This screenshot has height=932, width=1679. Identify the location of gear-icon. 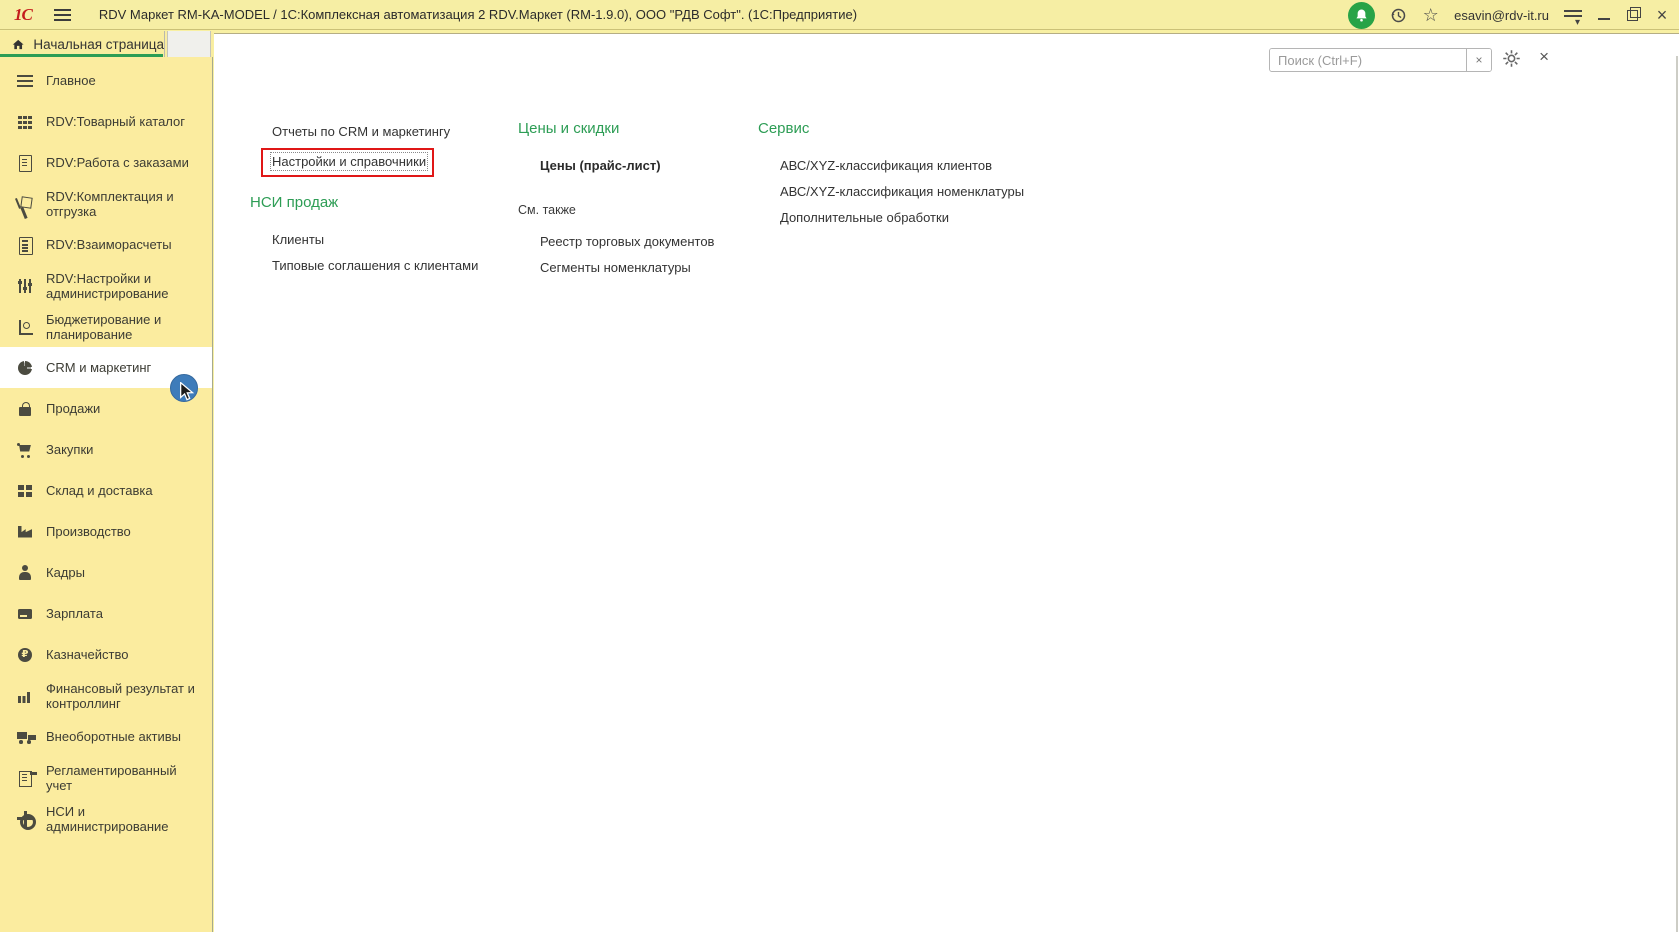
(26, 820).